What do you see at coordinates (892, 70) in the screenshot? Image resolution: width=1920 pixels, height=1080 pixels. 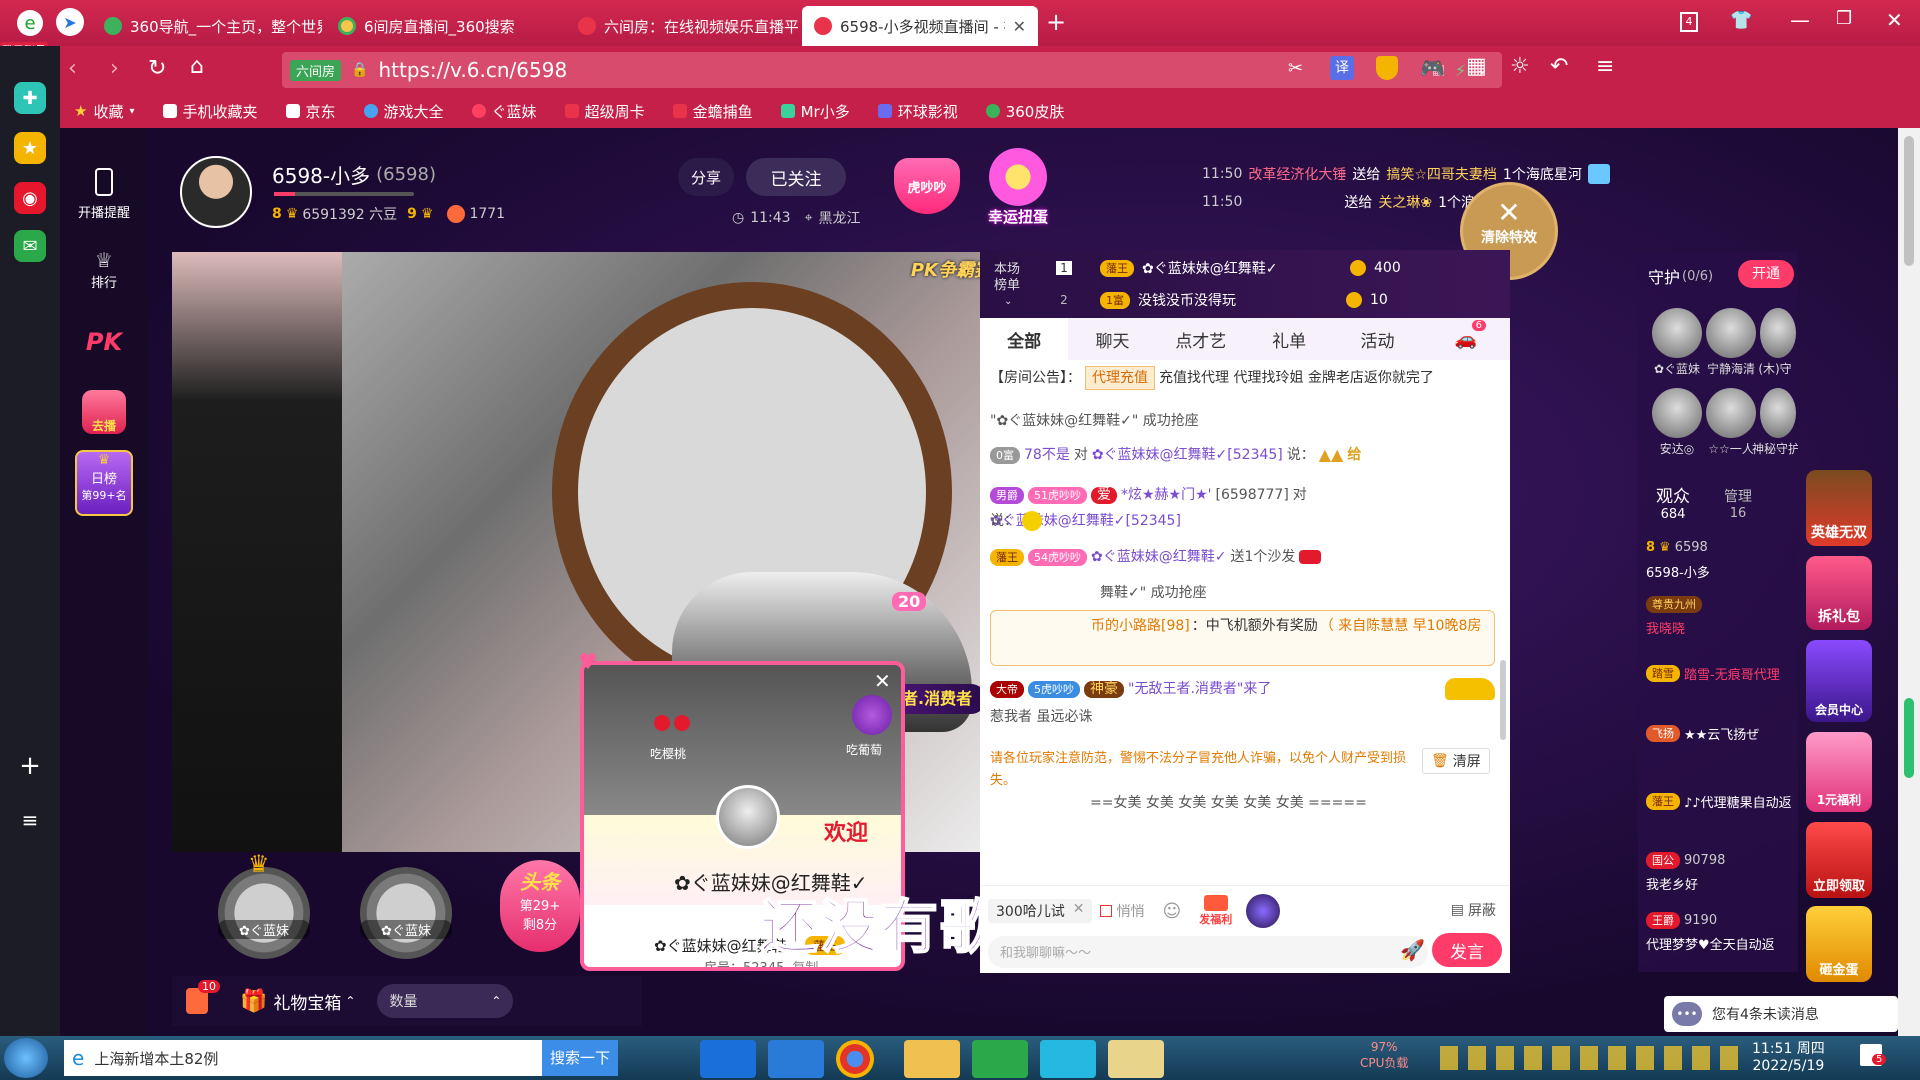 I see `address-bar: 六间房 🔒 https://v.6.cn/6598 ▦ ⚡ ⌄` at bounding box center [892, 70].